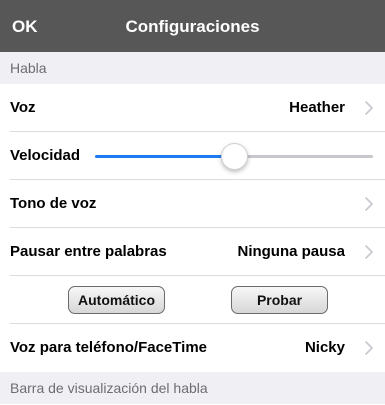 The width and height of the screenshot is (385, 405). I want to click on speed-slider-fill, so click(164, 156).